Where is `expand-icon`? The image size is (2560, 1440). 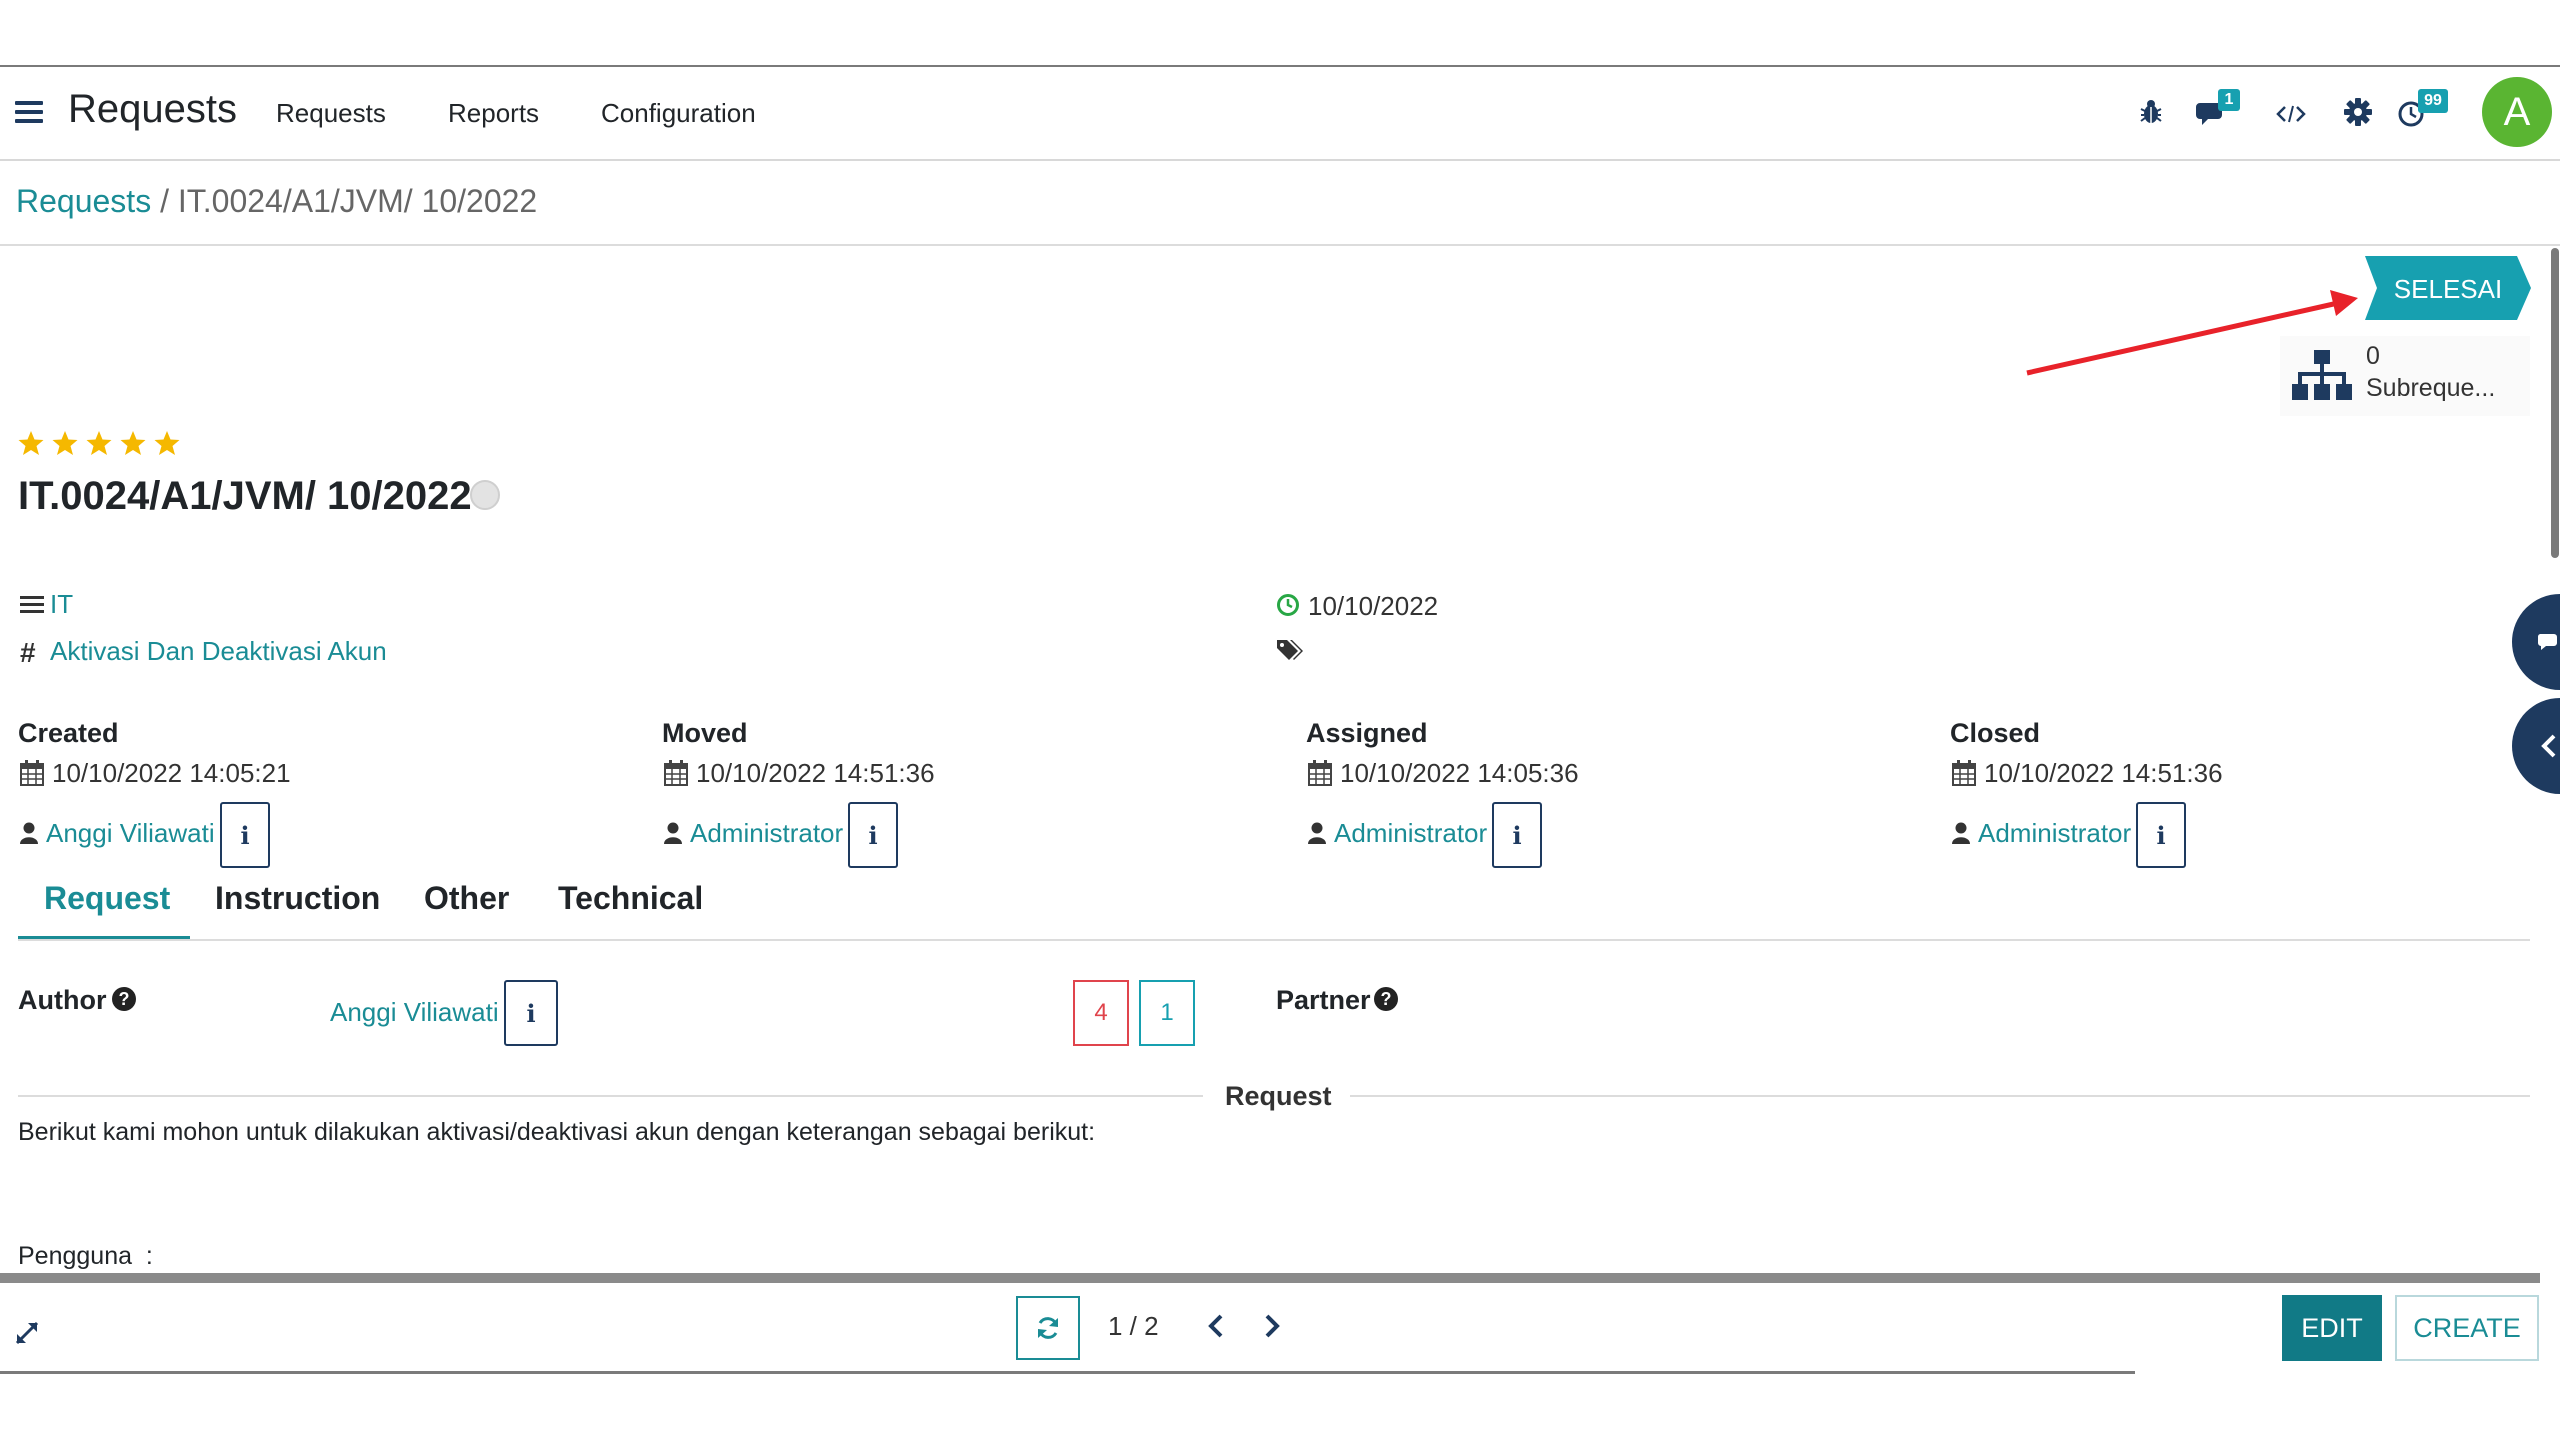 expand-icon is located at coordinates (27, 1335).